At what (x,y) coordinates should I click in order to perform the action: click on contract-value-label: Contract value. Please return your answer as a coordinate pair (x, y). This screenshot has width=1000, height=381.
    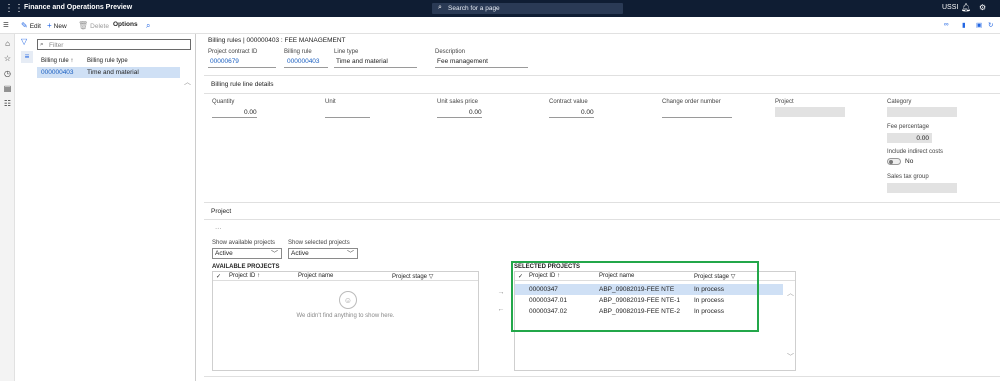
    Looking at the image, I should click on (568, 102).